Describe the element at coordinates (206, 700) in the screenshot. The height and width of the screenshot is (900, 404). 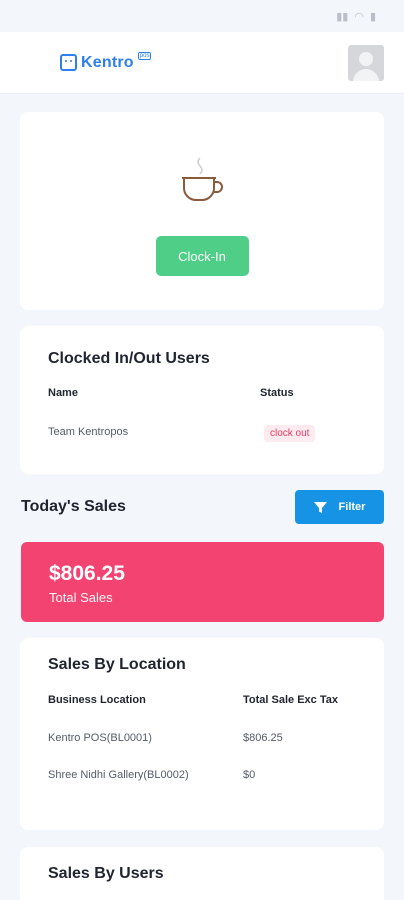
I see `location-header-row: Business Location Total Sale Exc Tax` at that location.